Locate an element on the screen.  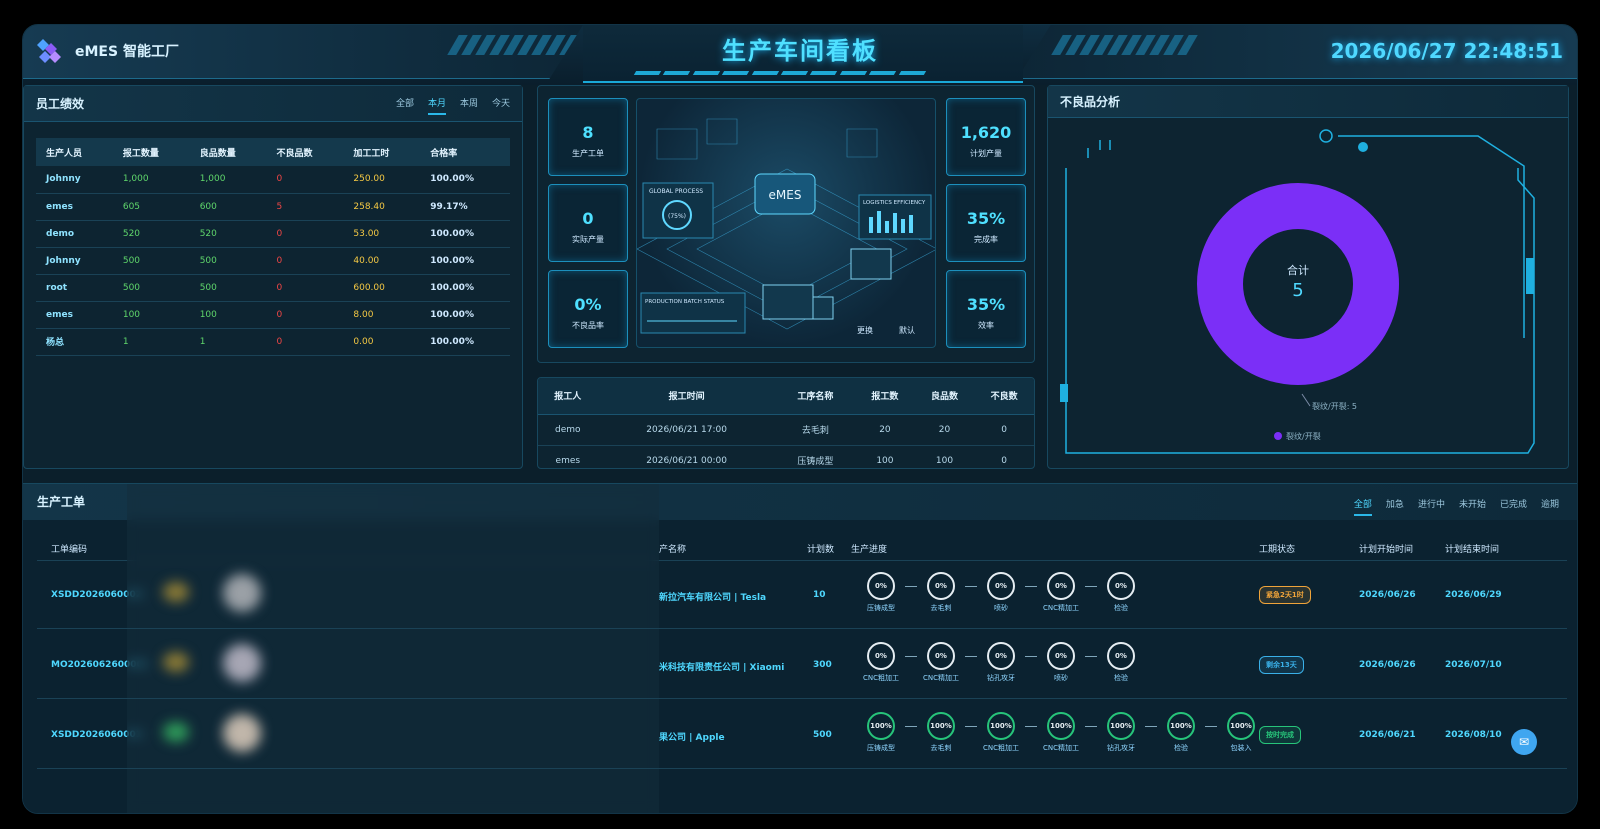
progress-step: 100% CNC精加工 is located at coordinates (1061, 732).